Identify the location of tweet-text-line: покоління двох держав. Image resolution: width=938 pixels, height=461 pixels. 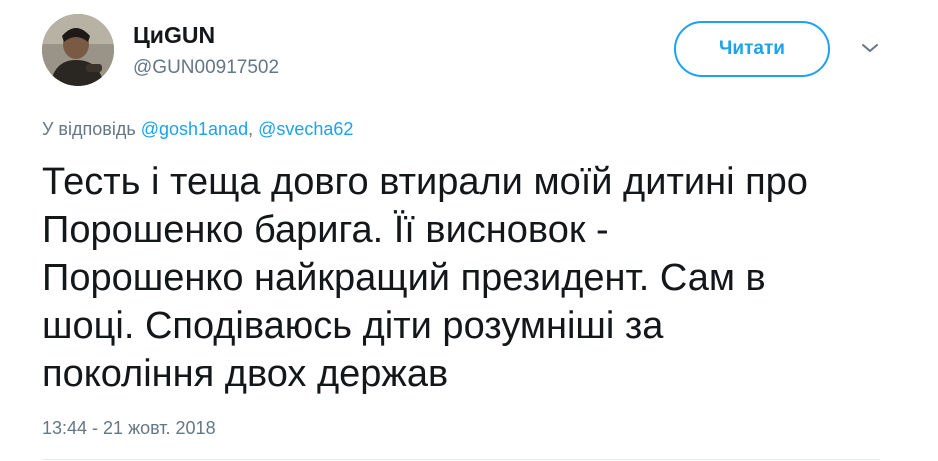
(245, 374).